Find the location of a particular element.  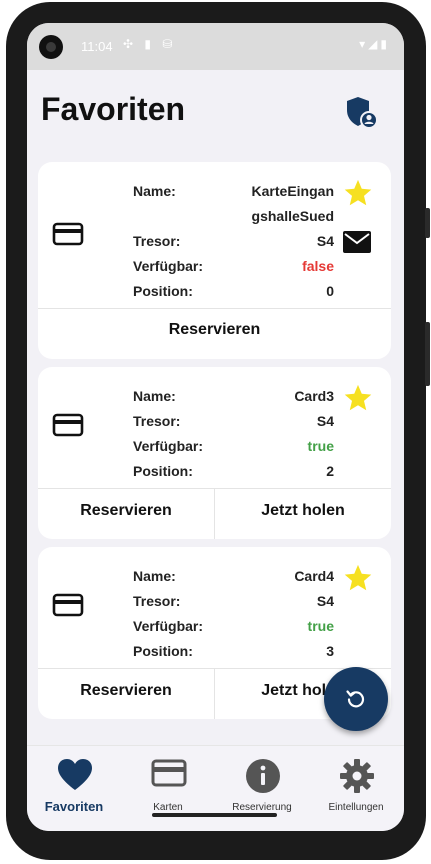

nav-reservation: Reservierung is located at coordinates (262, 788).